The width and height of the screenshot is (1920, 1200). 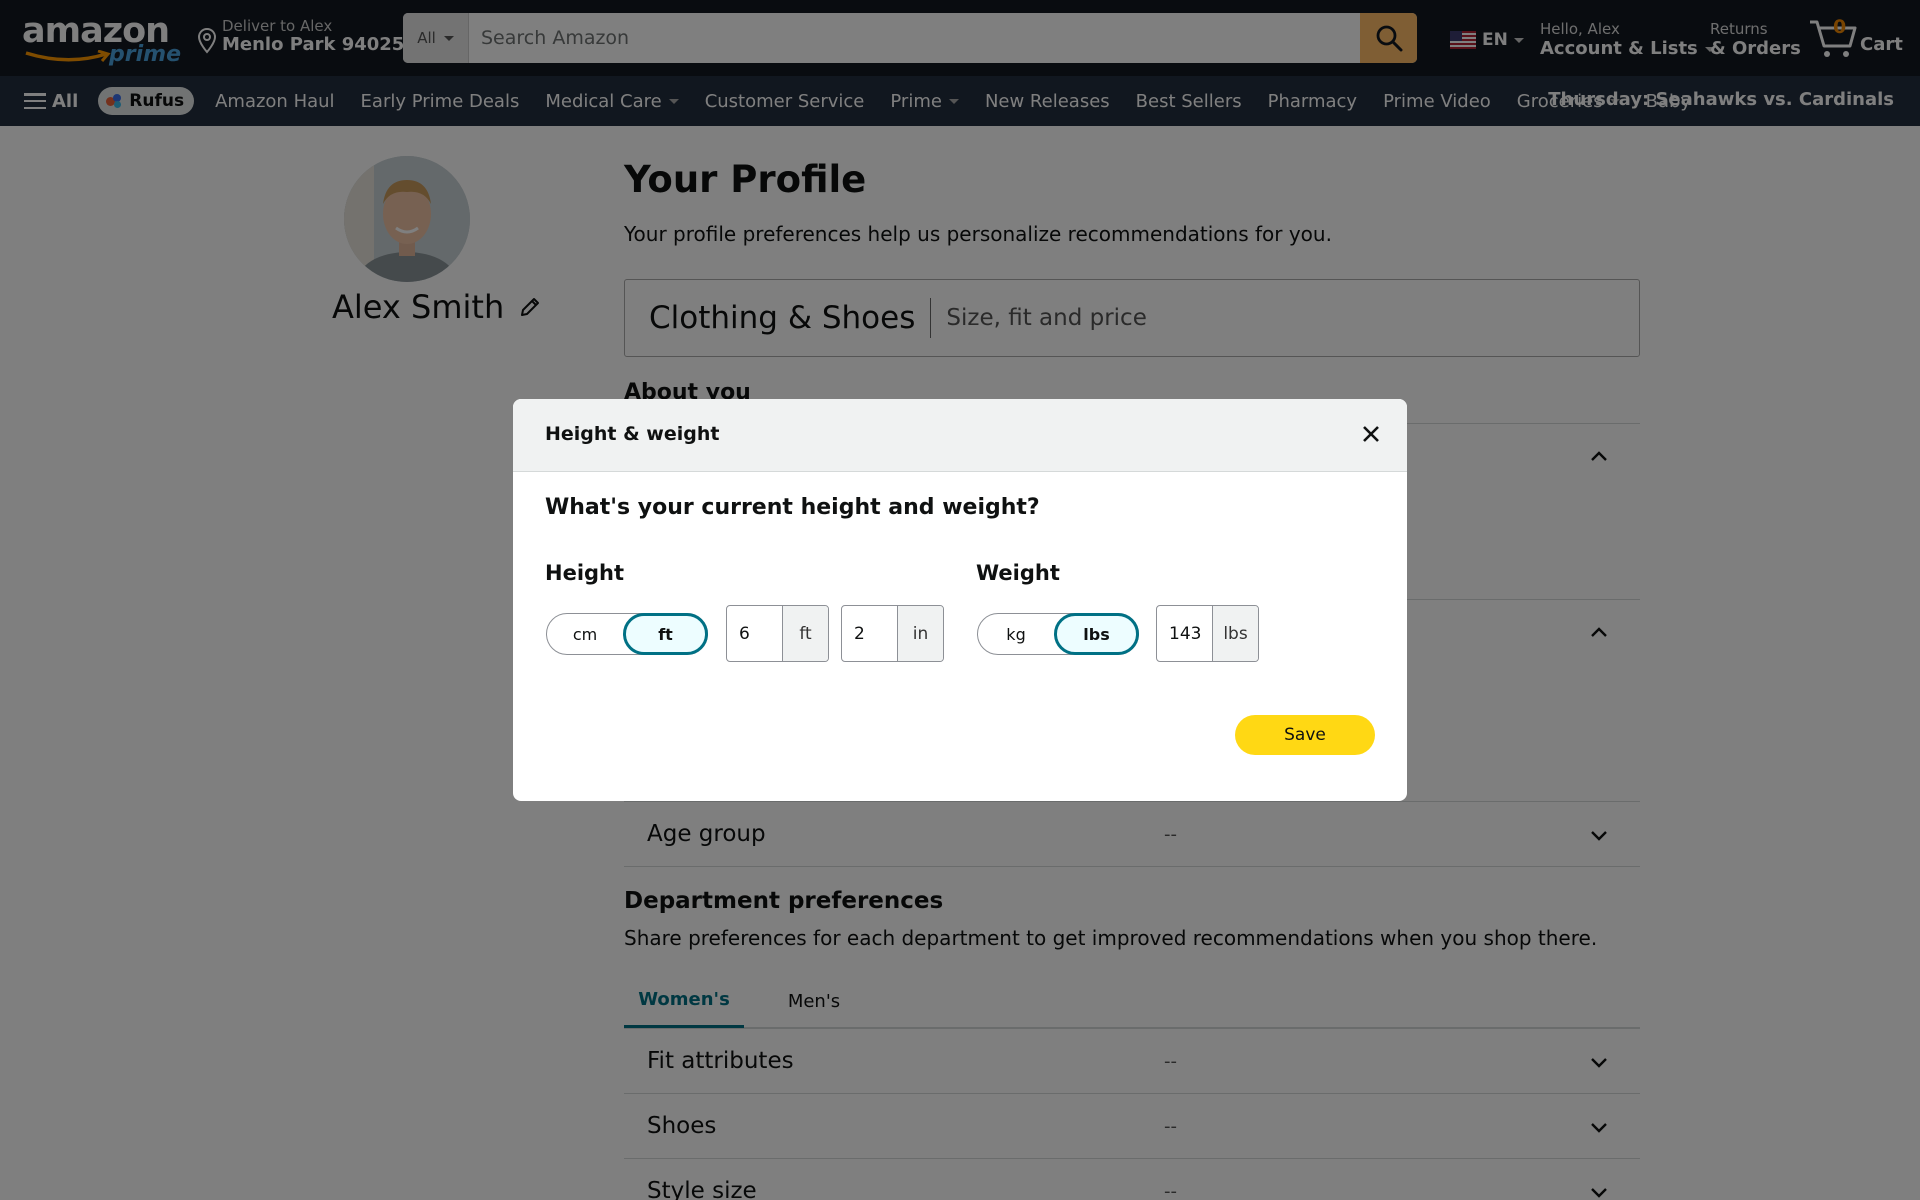 What do you see at coordinates (1305, 735) in the screenshot?
I see `save-button: Save` at bounding box center [1305, 735].